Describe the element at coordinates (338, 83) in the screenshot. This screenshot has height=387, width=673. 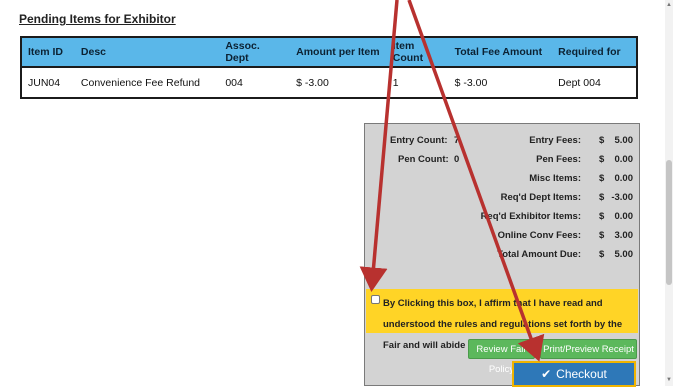
I see `cell-amount-per-item: $ -3.00` at that location.